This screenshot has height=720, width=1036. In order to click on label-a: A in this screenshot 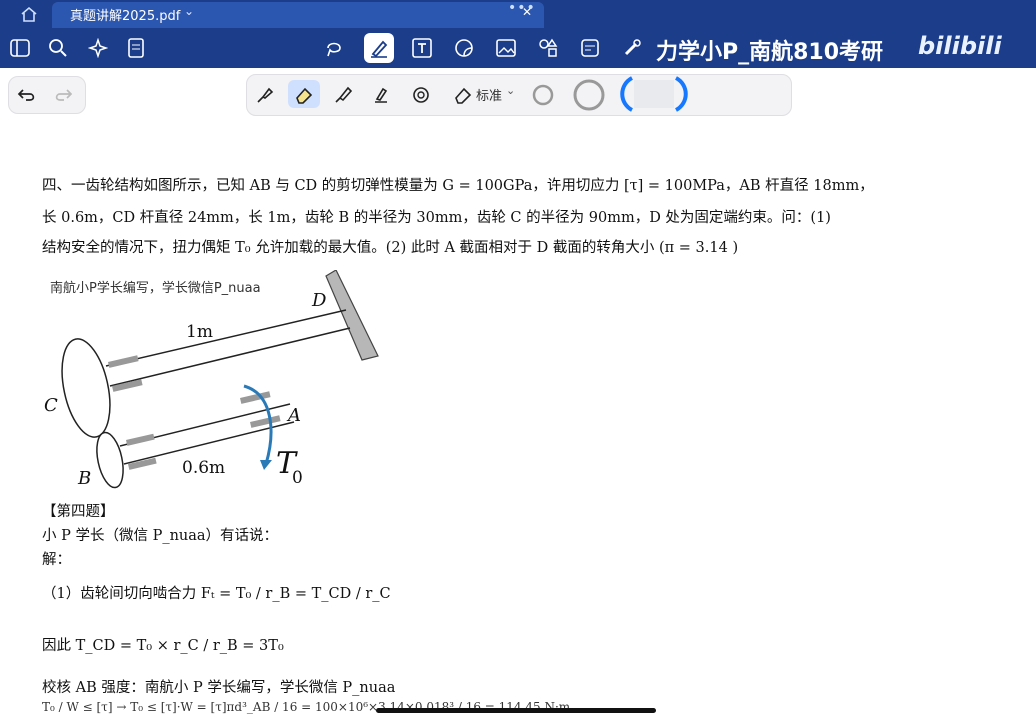, I will do `click(294, 415)`.